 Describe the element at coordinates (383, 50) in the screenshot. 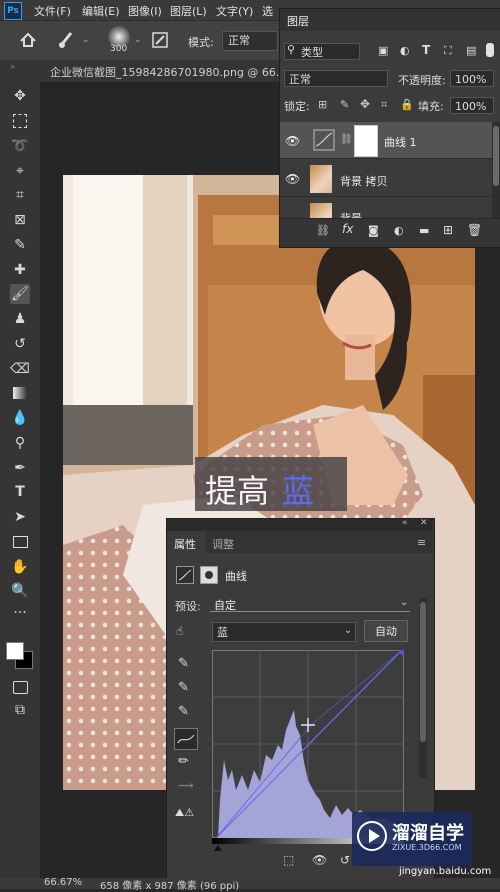

I see `filter-pixel-icon: ▣` at that location.